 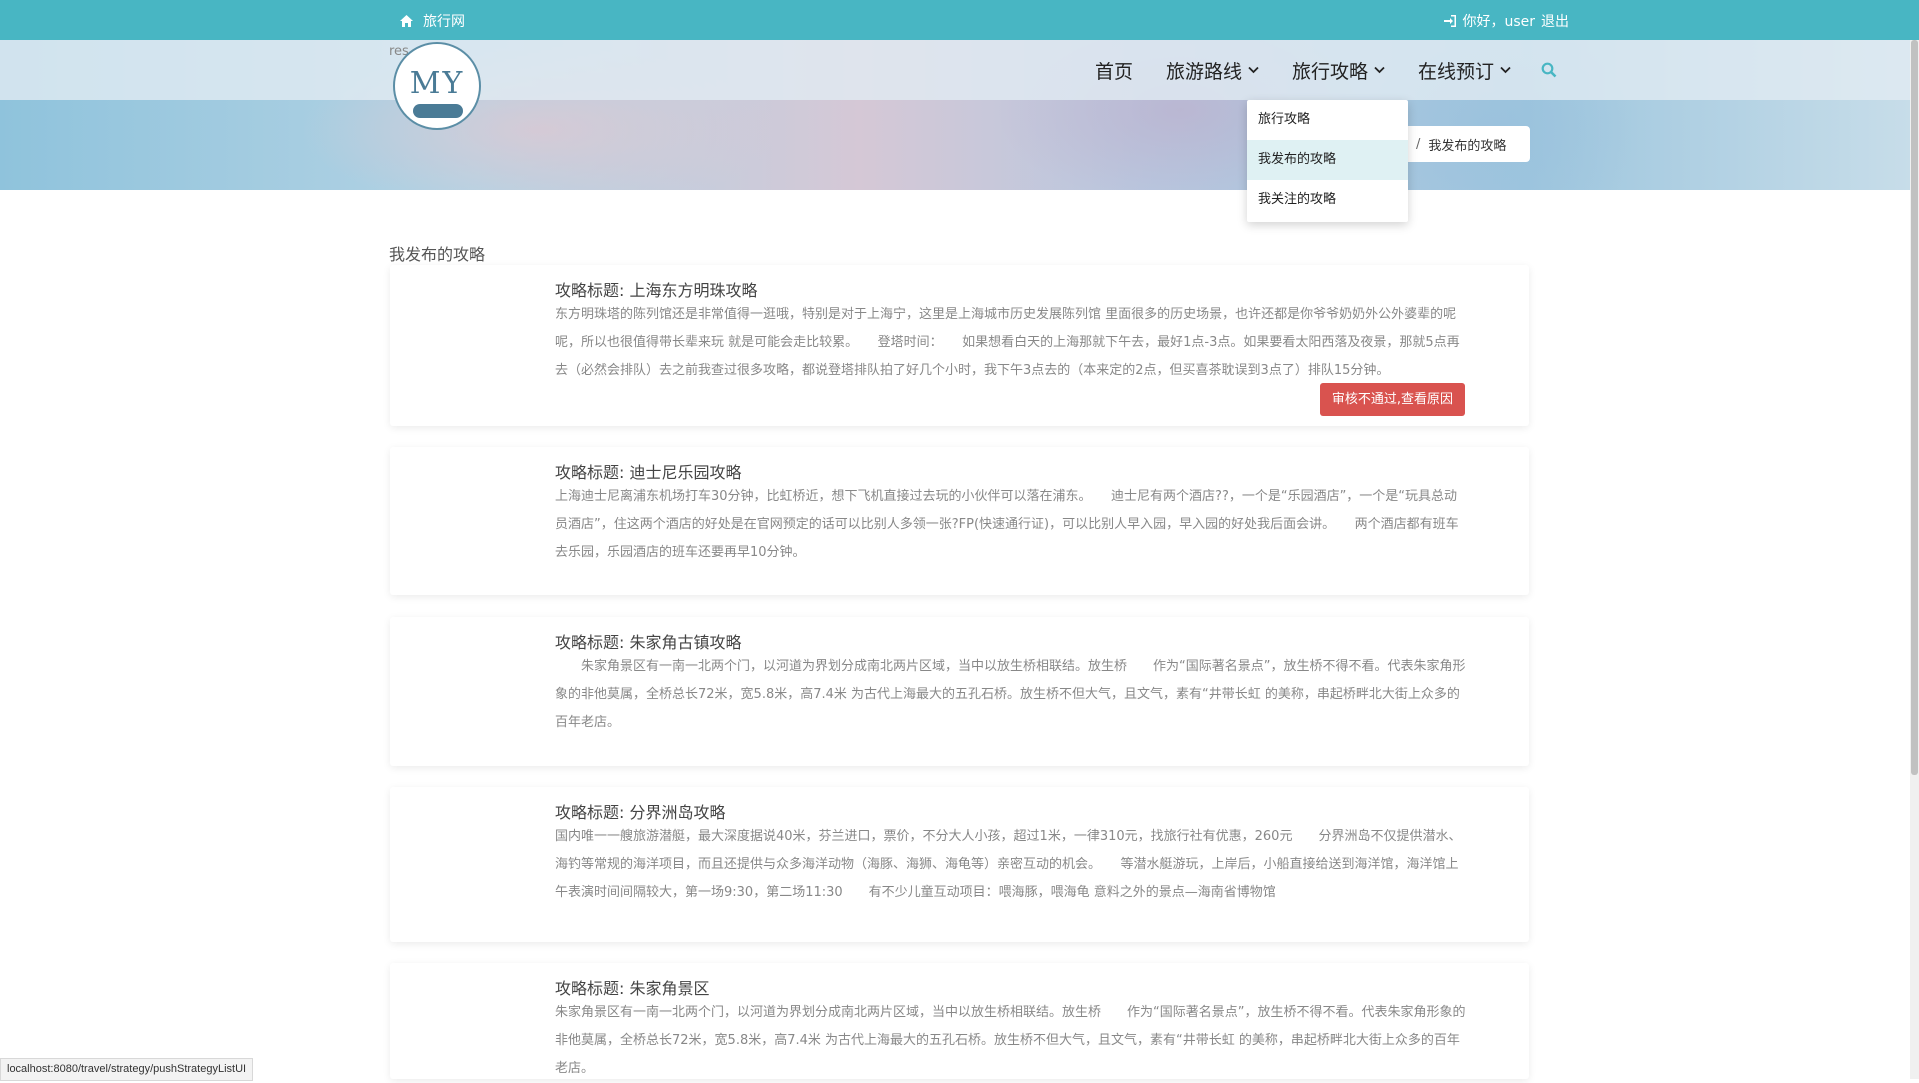 I want to click on nav-strategy: 旅行攻略, so click(x=1338, y=70).